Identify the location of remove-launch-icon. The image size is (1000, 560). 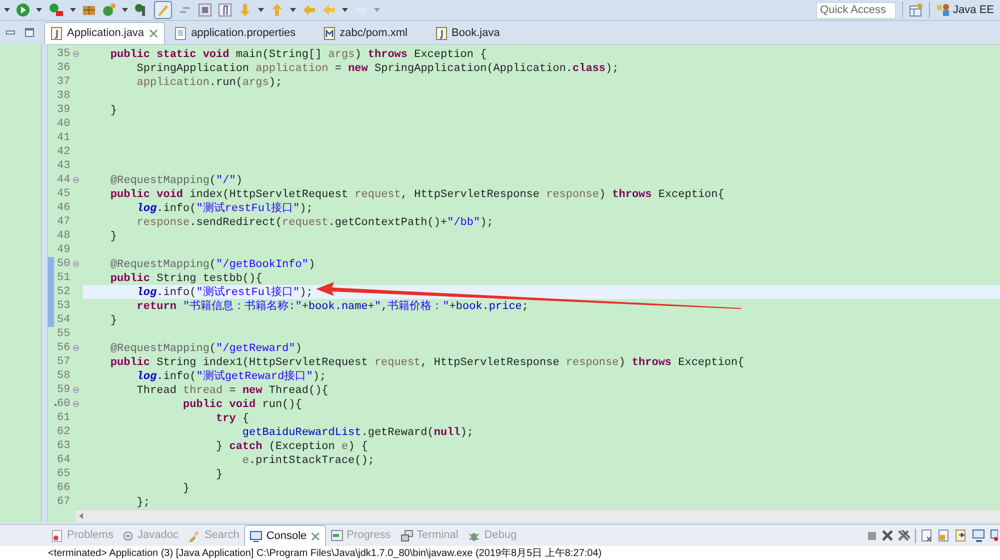
(887, 535).